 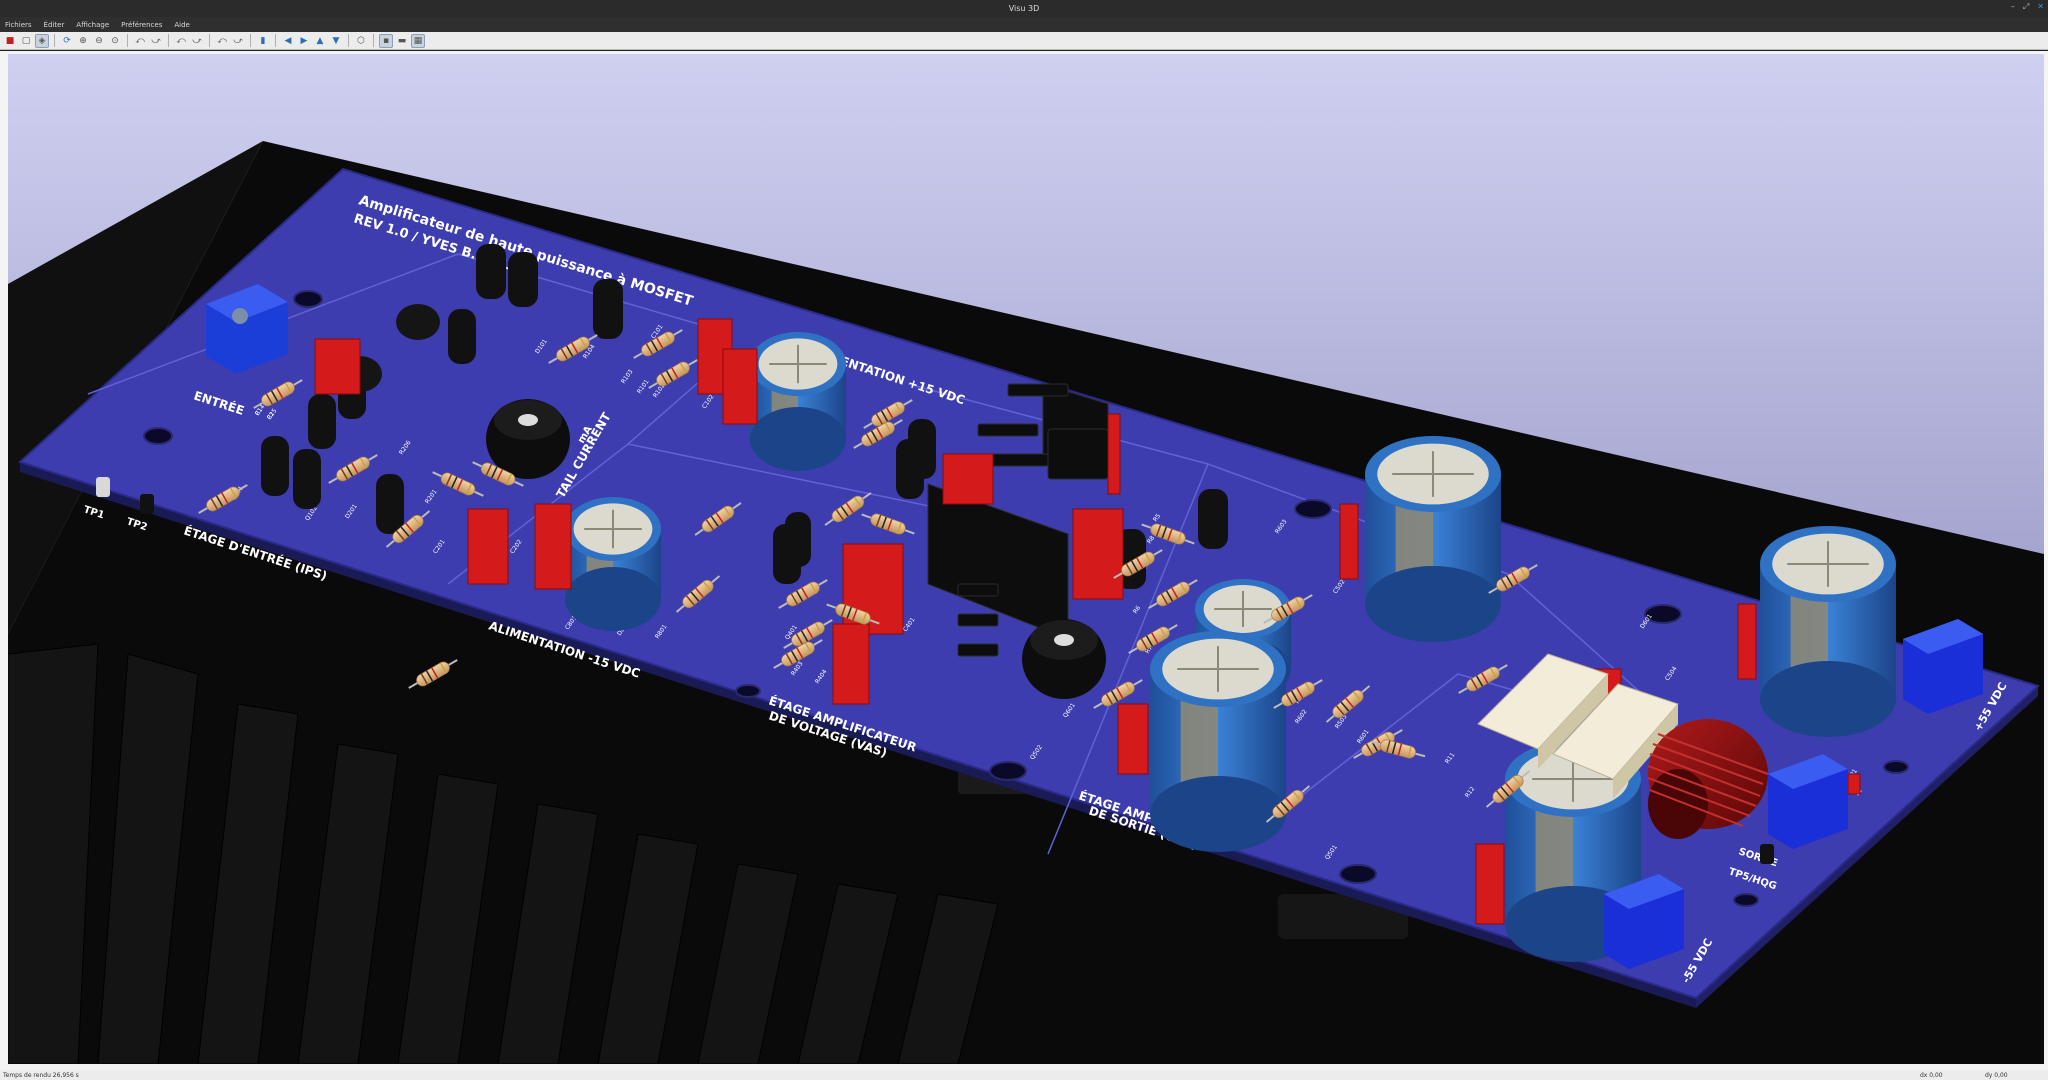 I want to click on render-icon: ■, so click(x=10, y=41).